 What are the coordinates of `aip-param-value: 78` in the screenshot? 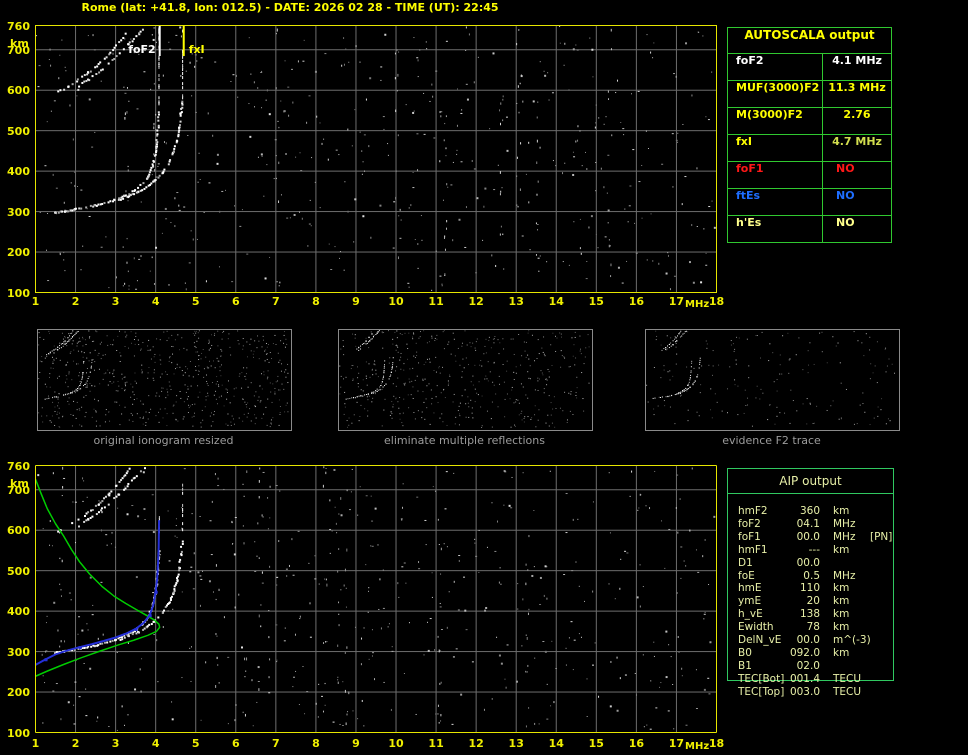 It's located at (813, 627).